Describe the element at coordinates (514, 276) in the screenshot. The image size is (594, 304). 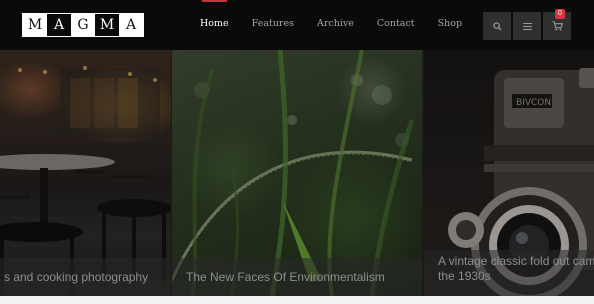
I see `slide-title-line: the 1930s` at that location.